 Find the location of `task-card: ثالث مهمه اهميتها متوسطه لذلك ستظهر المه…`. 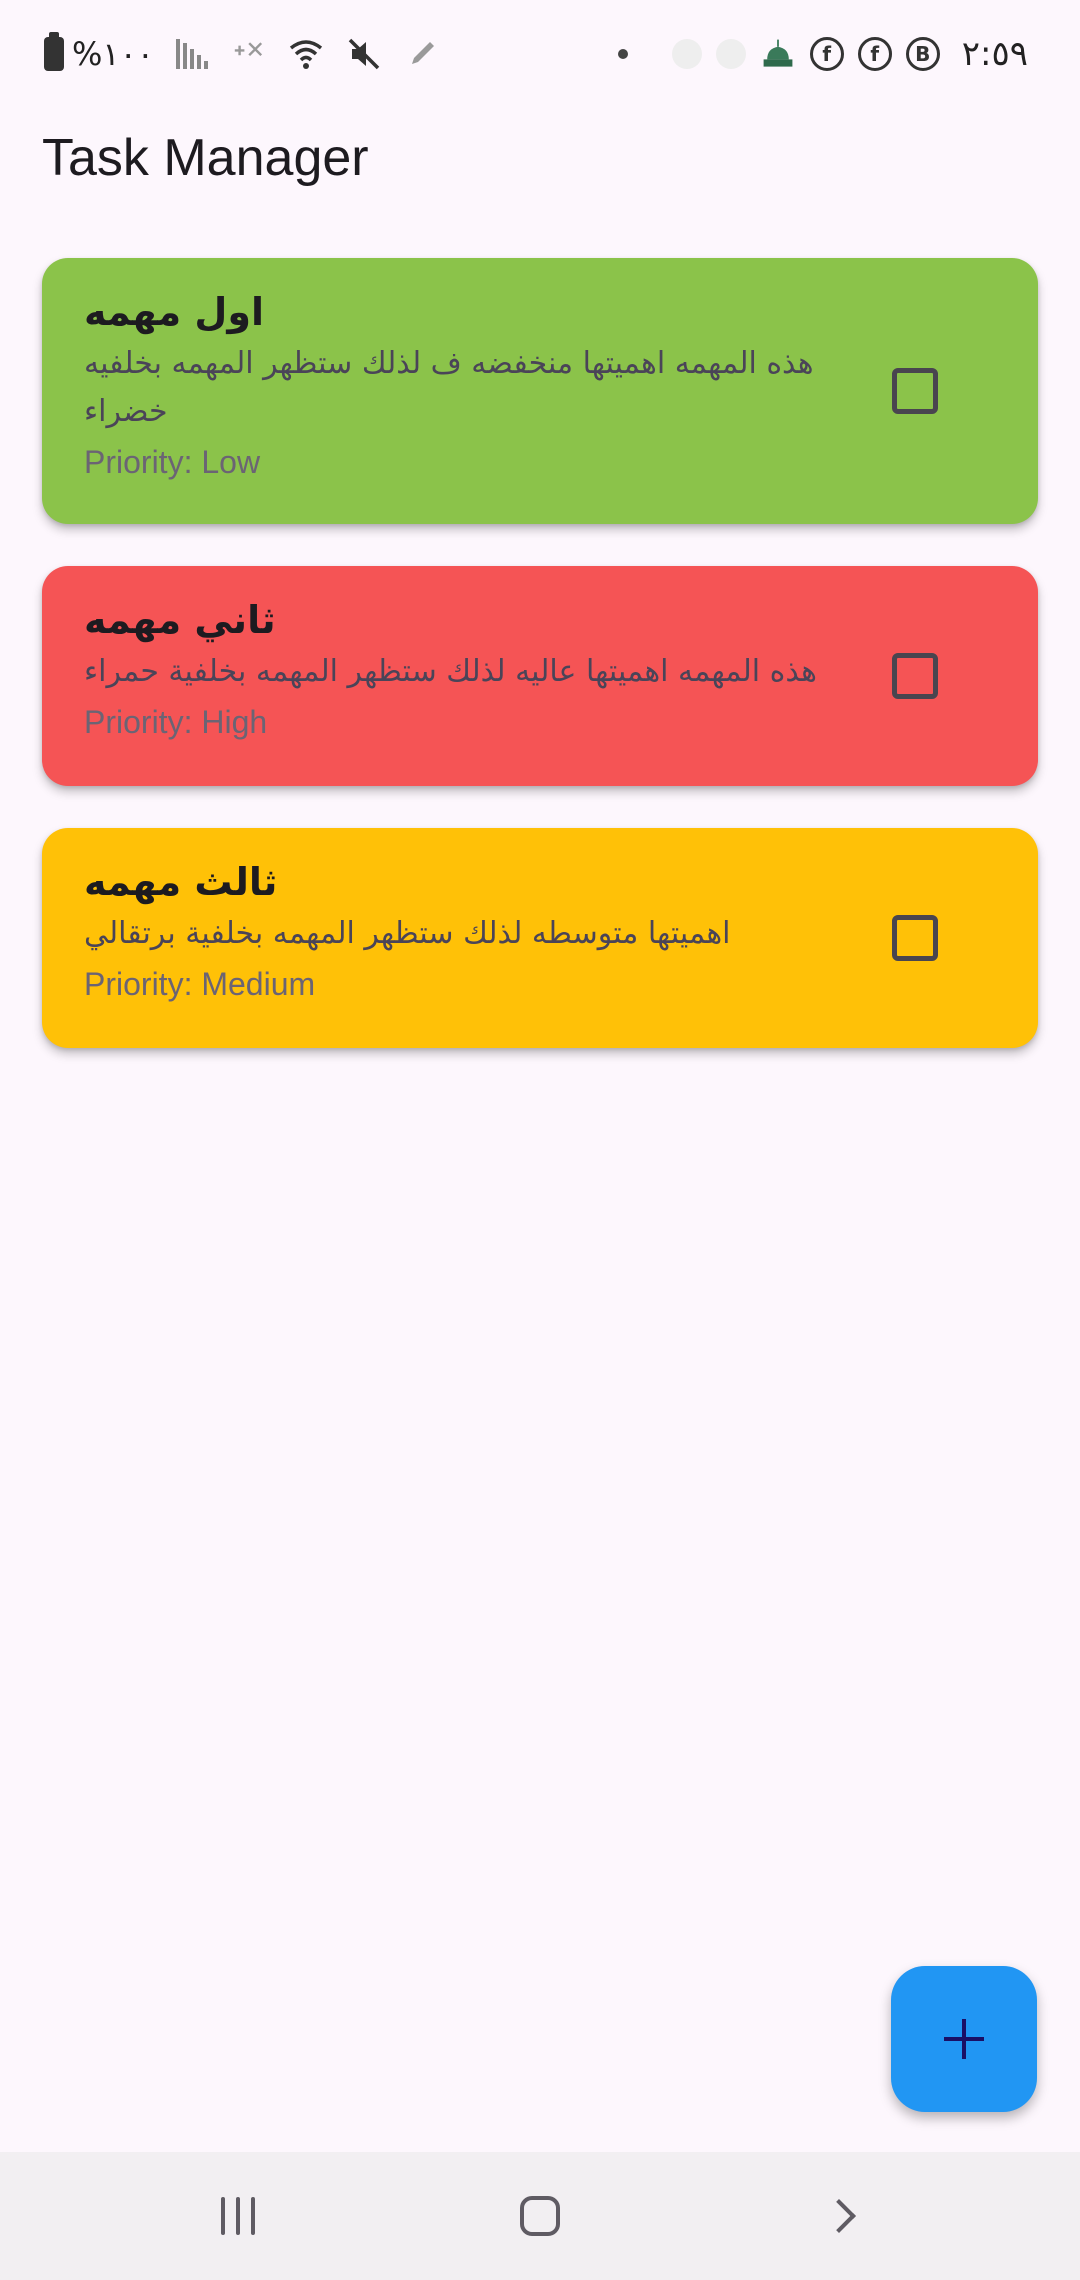

task-card: ثالث مهمه اهميتها متوسطه لذلك ستظهر المه… is located at coordinates (540, 938).